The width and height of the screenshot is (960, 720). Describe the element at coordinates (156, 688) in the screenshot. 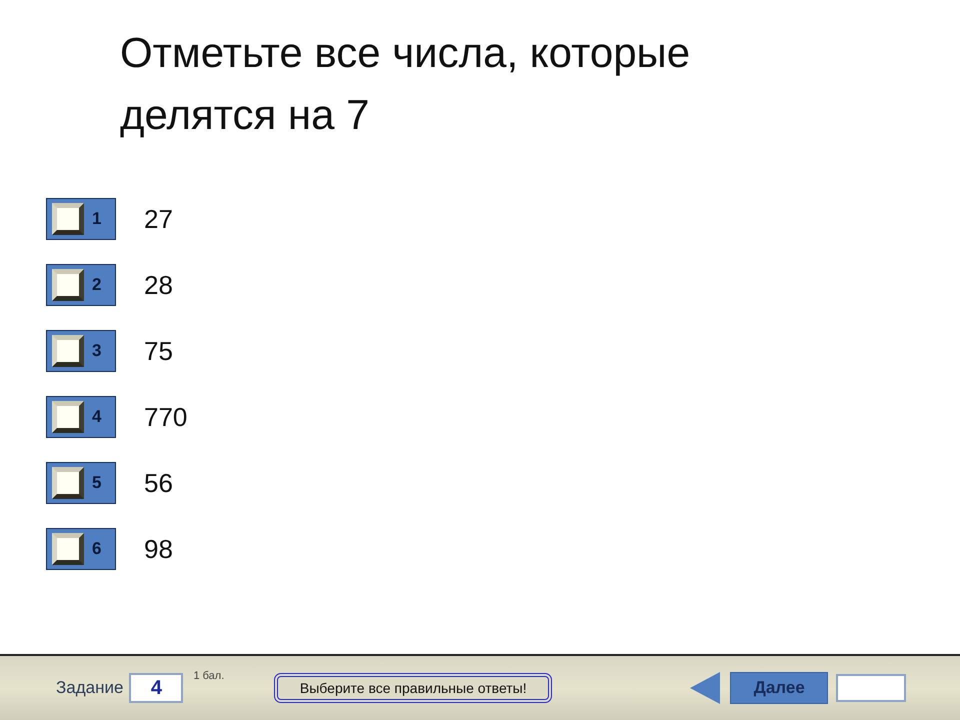

I see `task-number: 4` at that location.